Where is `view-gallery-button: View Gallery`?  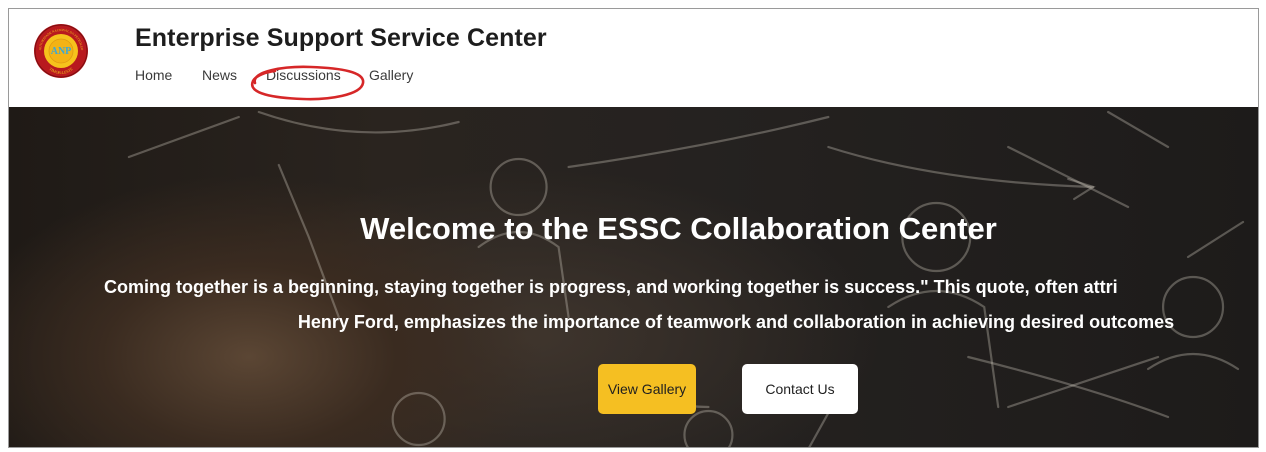
view-gallery-button: View Gallery is located at coordinates (647, 389).